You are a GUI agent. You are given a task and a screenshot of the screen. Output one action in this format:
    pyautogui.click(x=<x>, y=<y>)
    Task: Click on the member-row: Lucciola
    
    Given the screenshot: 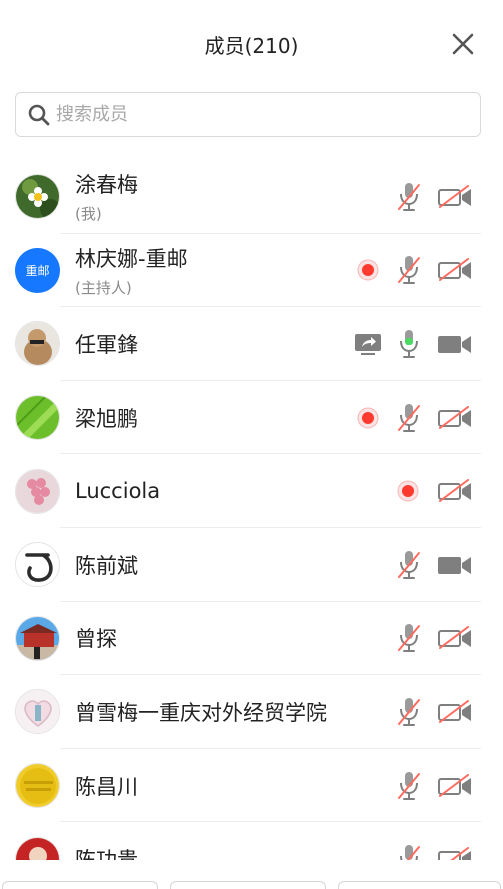 What is the action you would take?
    pyautogui.click(x=251, y=491)
    